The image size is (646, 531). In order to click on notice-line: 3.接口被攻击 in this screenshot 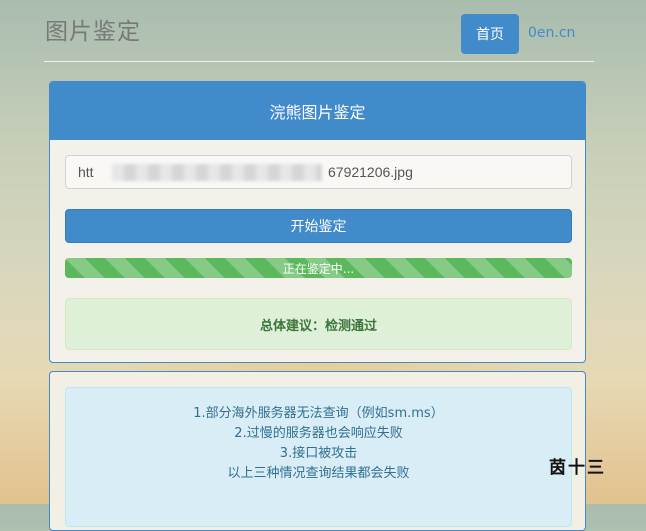, I will do `click(318, 453)`.